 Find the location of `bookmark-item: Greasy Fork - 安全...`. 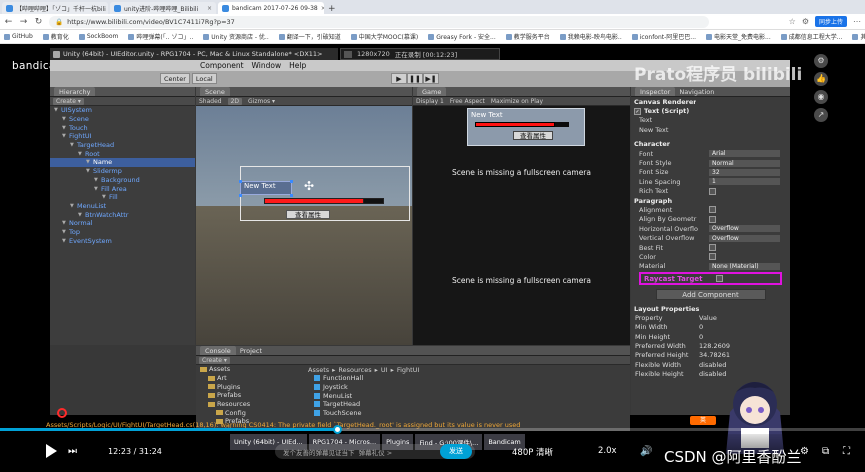

bookmark-item: Greasy Fork - 安全... is located at coordinates (462, 36).